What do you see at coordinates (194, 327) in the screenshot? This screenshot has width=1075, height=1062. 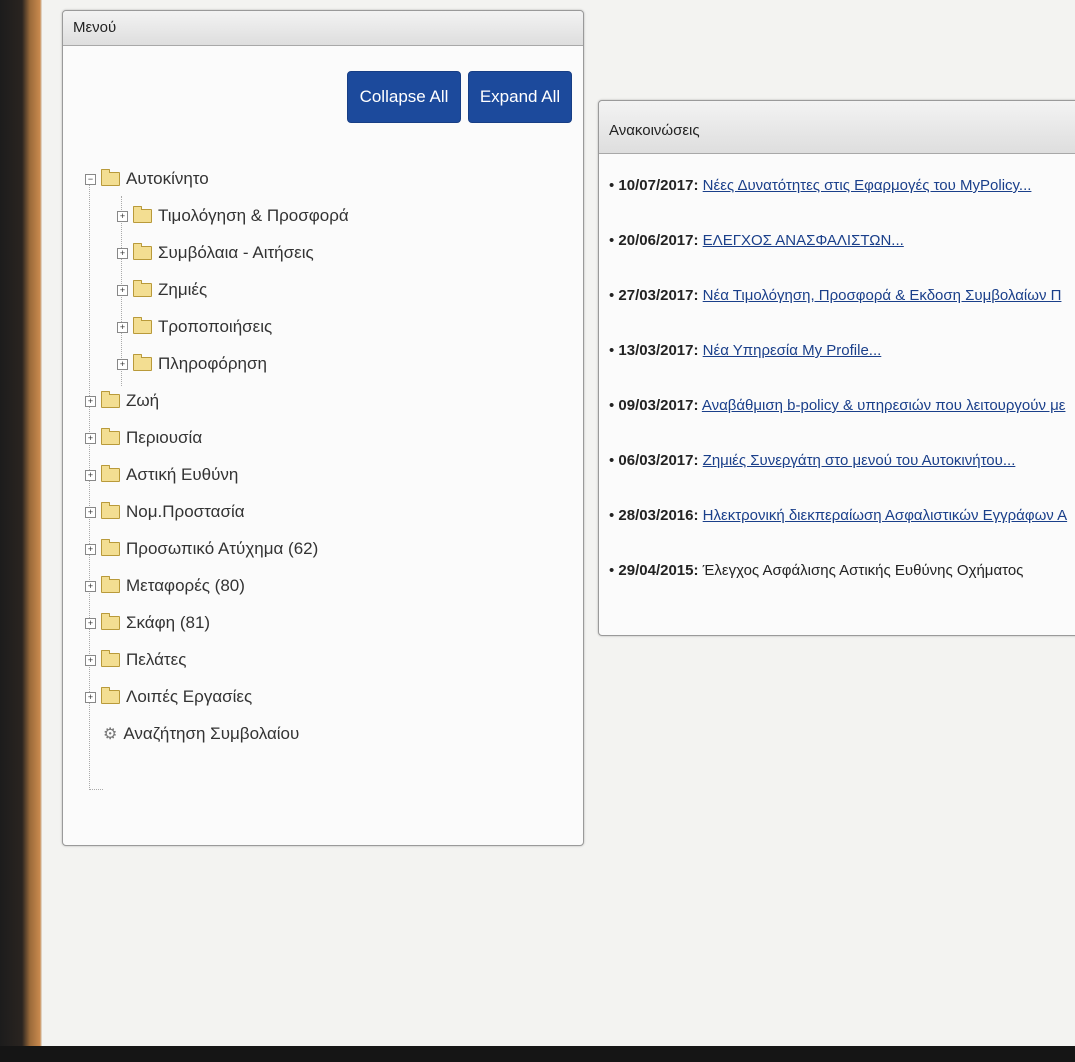 I see `tree-node-car-modifications: + Τροποποιήσεις` at bounding box center [194, 327].